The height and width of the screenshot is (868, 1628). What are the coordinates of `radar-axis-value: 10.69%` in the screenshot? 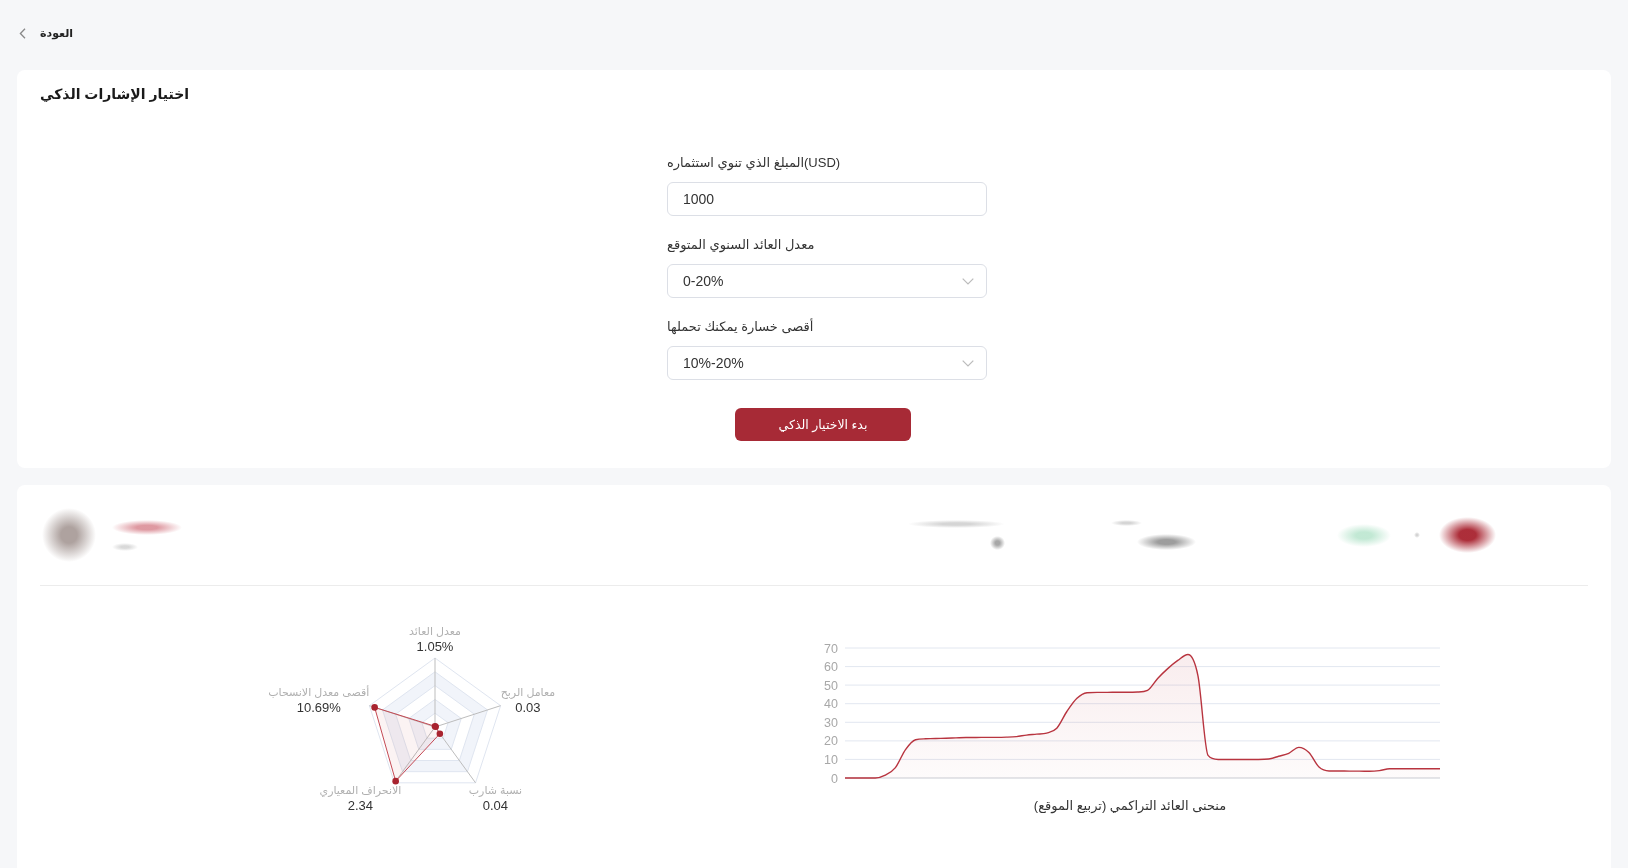 It's located at (318, 707).